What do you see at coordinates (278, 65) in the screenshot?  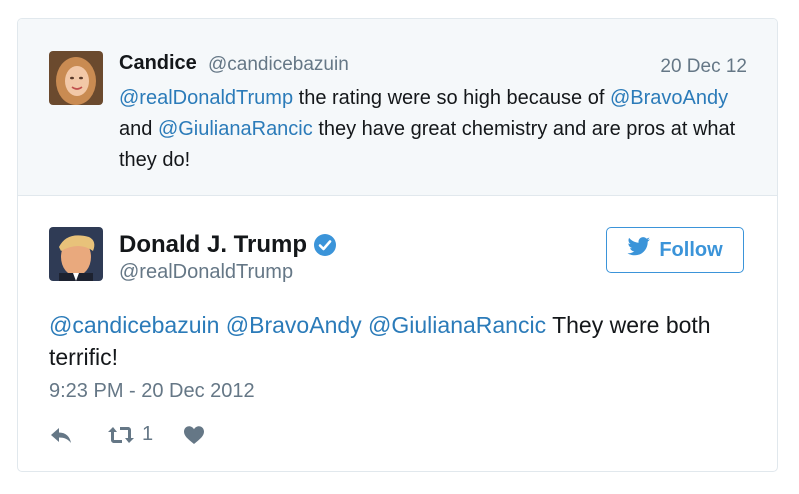 I see `quoted-user-handle: @candicebazuin` at bounding box center [278, 65].